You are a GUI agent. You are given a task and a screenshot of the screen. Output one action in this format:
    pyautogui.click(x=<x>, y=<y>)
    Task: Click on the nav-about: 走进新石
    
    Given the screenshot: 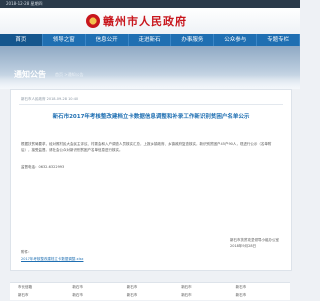 What is the action you would take?
    pyautogui.click(x=150, y=40)
    